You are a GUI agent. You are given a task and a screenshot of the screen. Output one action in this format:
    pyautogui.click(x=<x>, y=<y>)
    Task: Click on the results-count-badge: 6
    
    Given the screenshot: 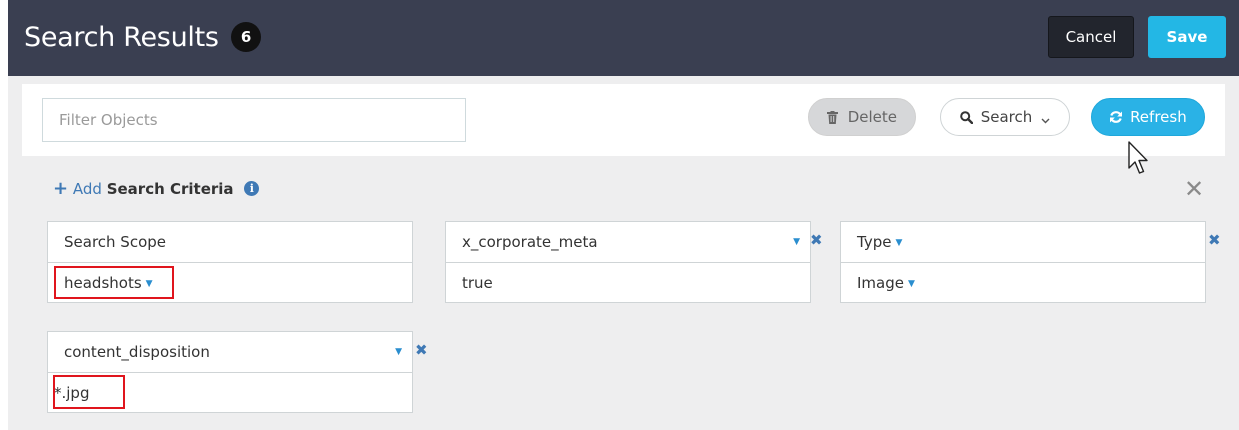 What is the action you would take?
    pyautogui.click(x=245, y=37)
    